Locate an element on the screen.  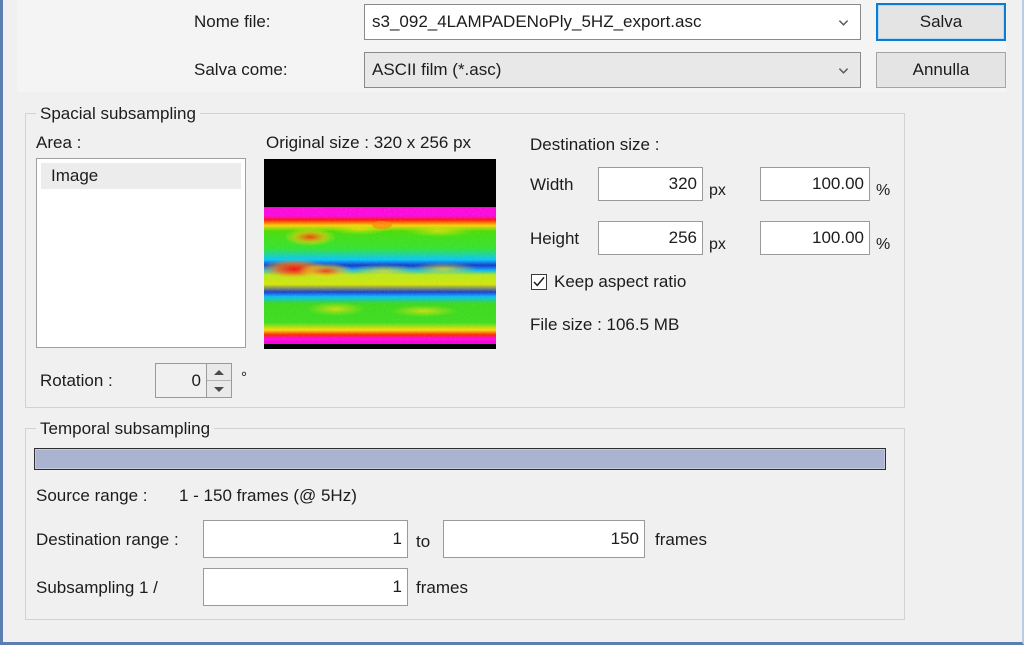
source-range-label: Source range : is located at coordinates (92, 495).